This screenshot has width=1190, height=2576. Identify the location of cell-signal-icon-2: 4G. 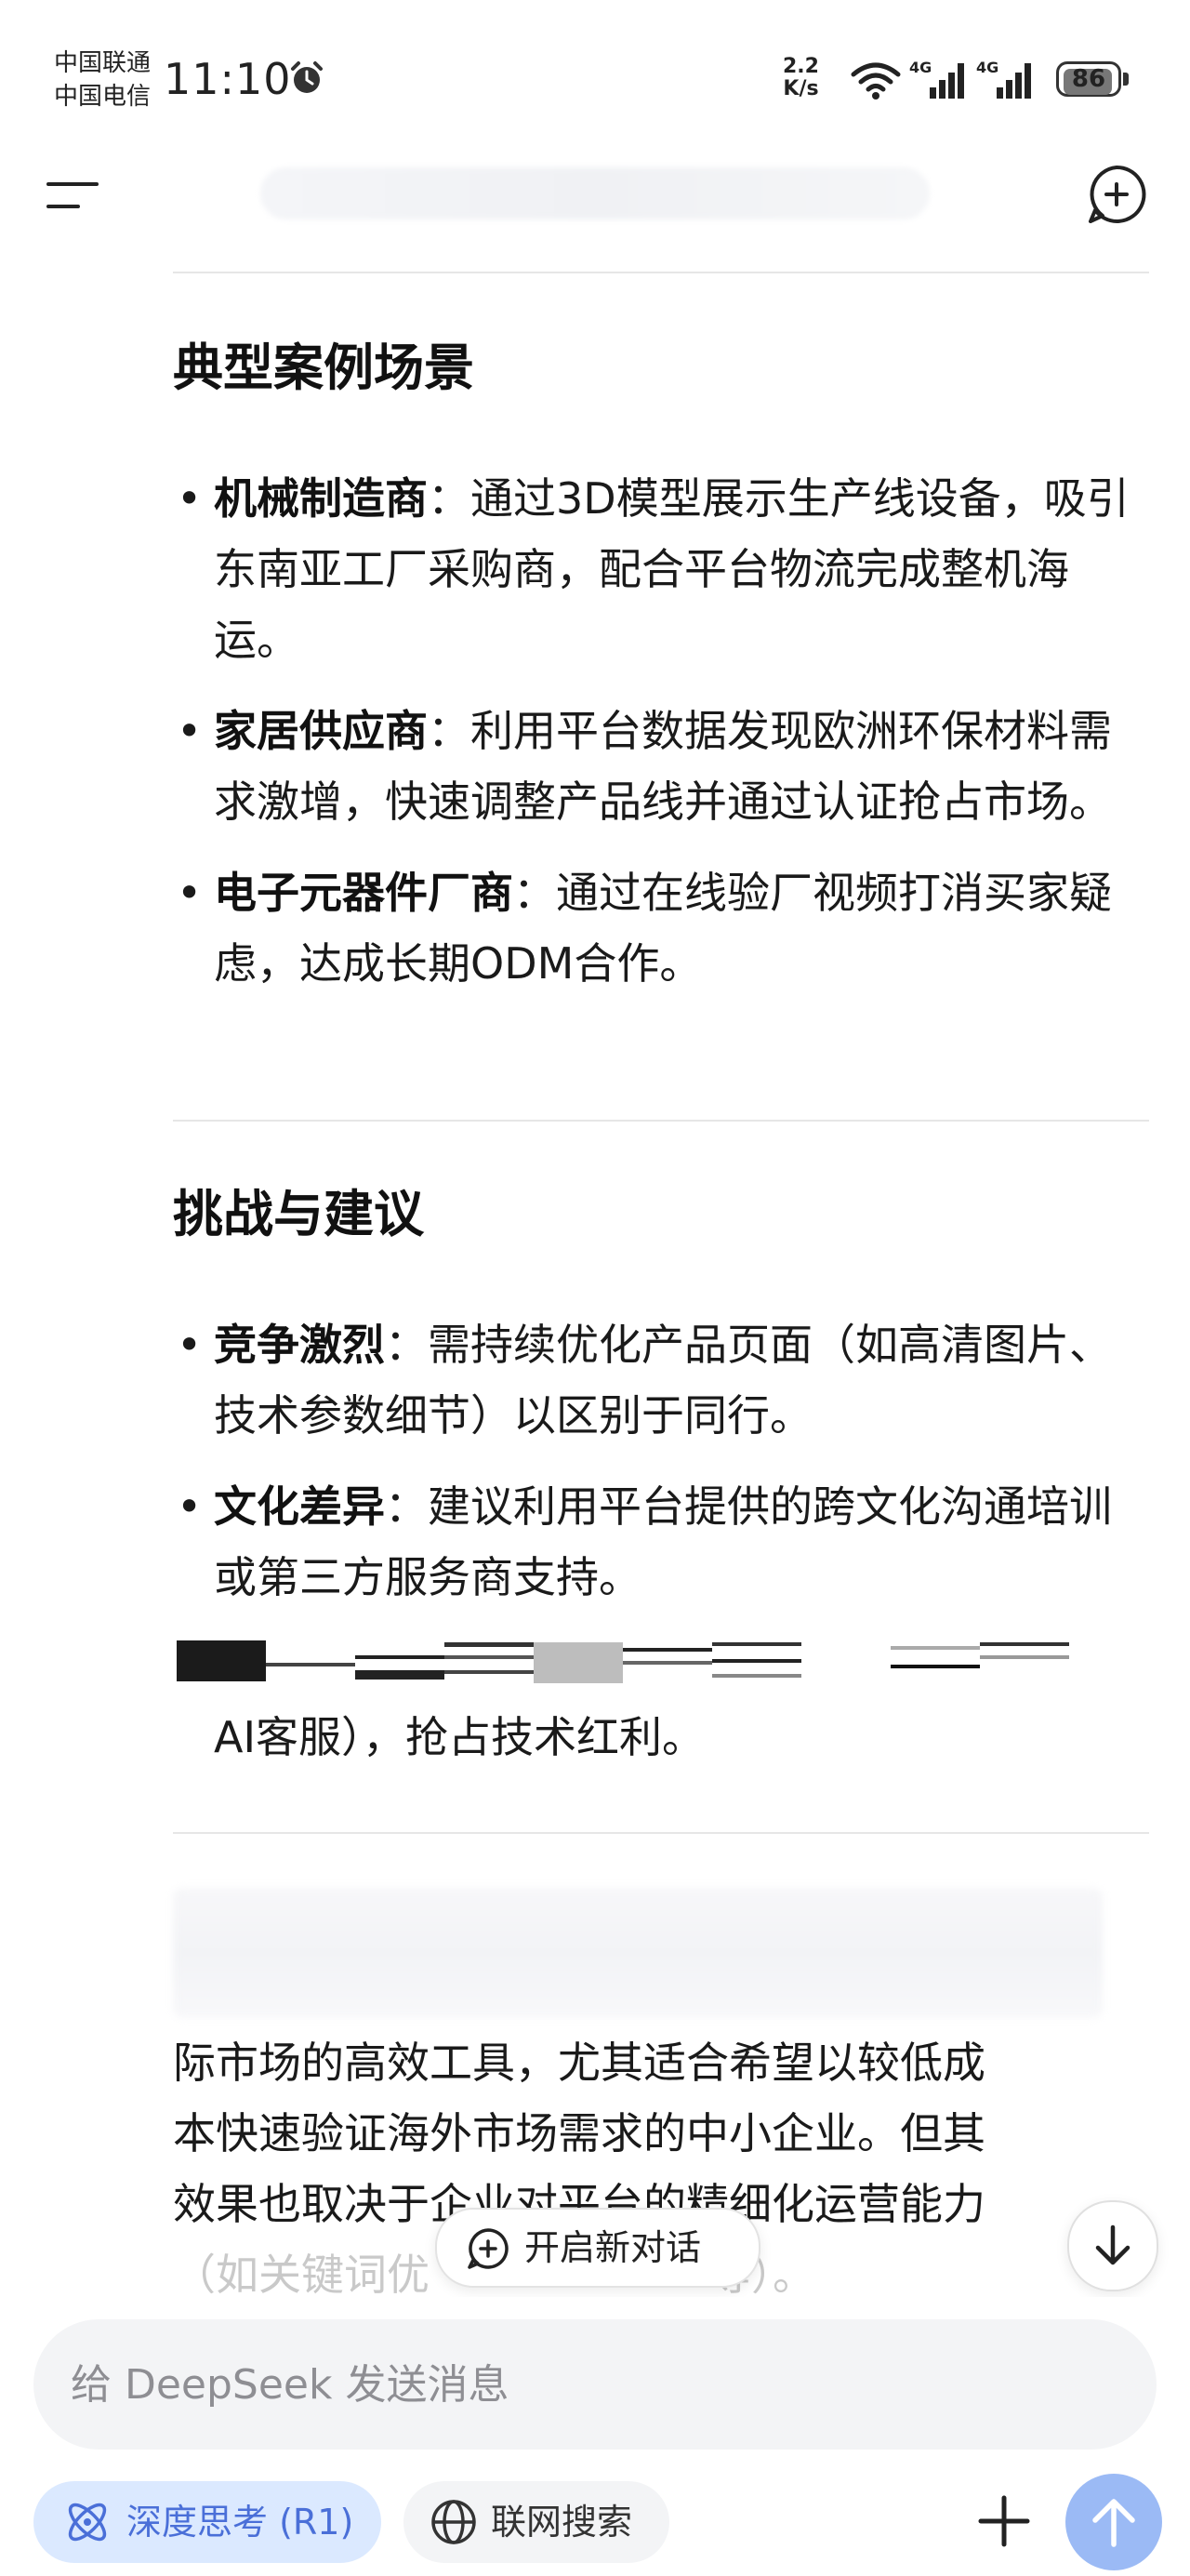
(1003, 79).